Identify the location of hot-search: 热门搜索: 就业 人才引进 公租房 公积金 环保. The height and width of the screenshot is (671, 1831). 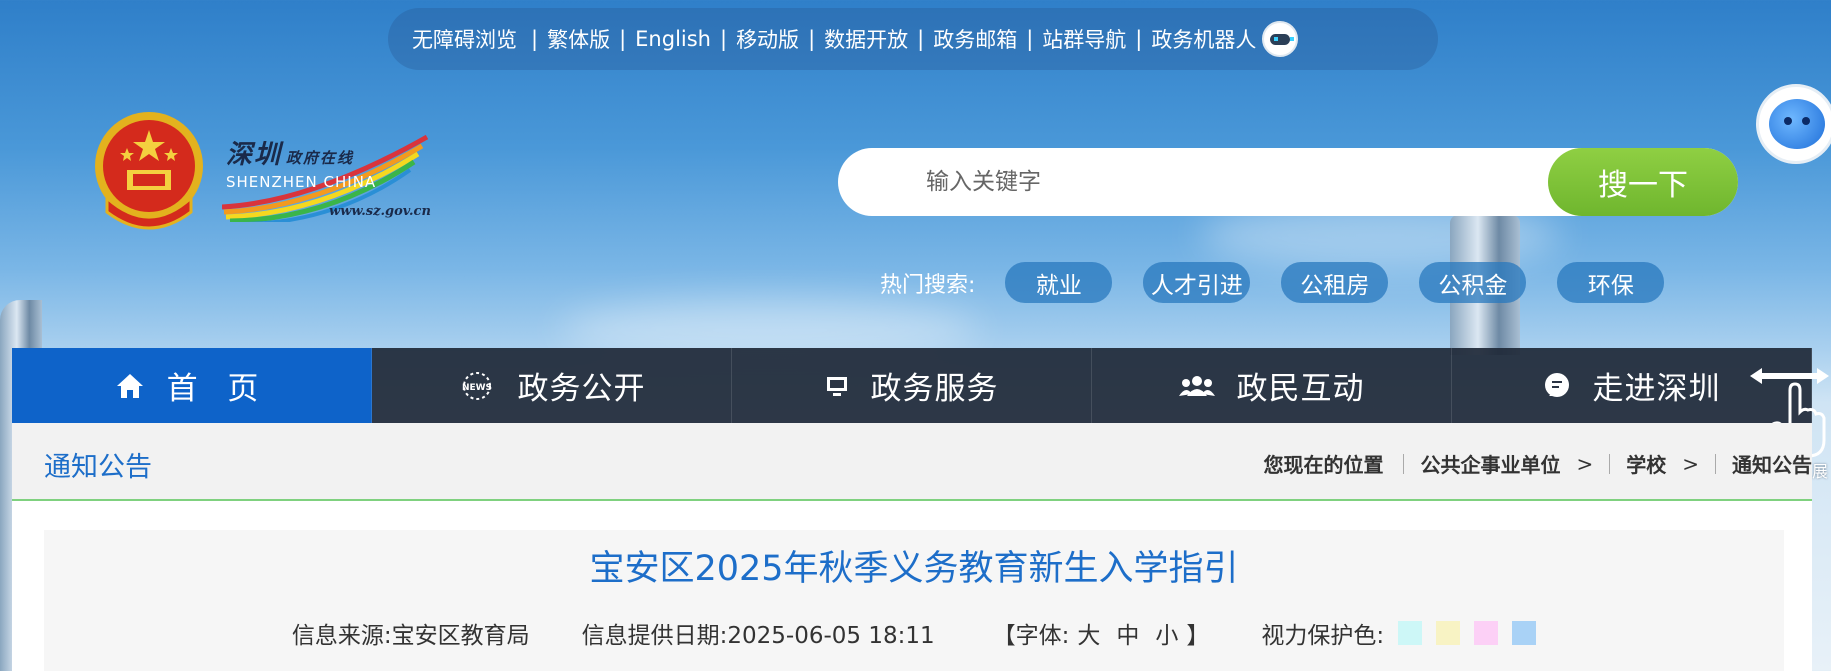
(1287, 282).